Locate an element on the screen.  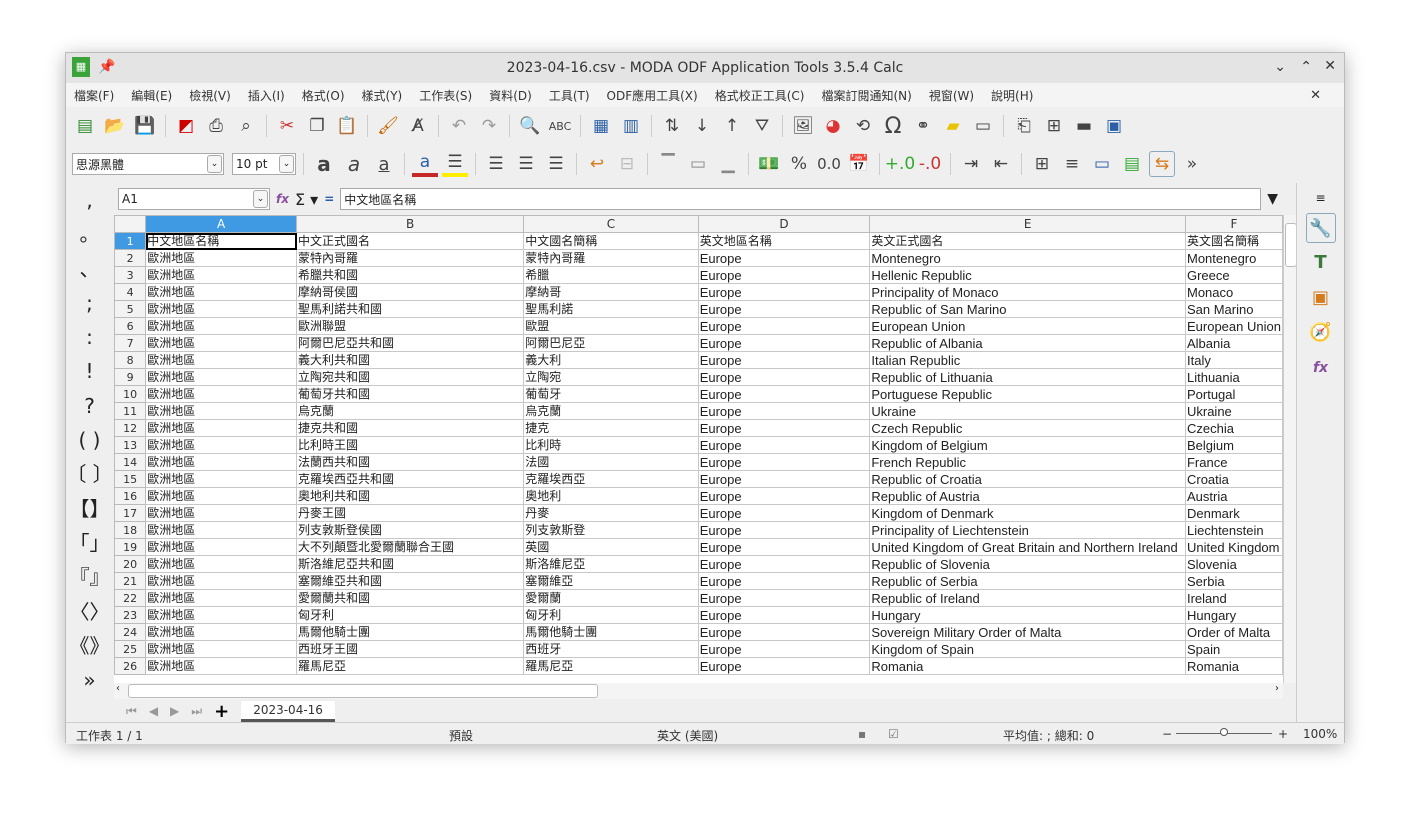
menu-data: 資料(D) is located at coordinates (510, 95).